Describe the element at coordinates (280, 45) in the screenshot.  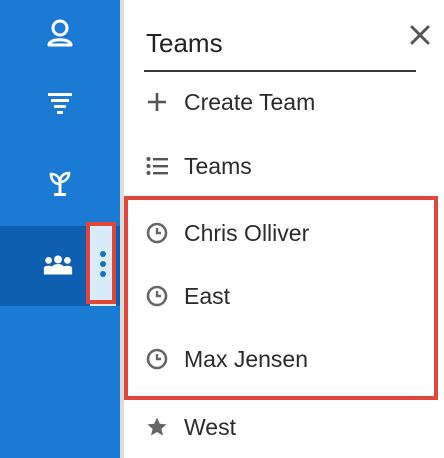
I see `panel-header: Teams` at that location.